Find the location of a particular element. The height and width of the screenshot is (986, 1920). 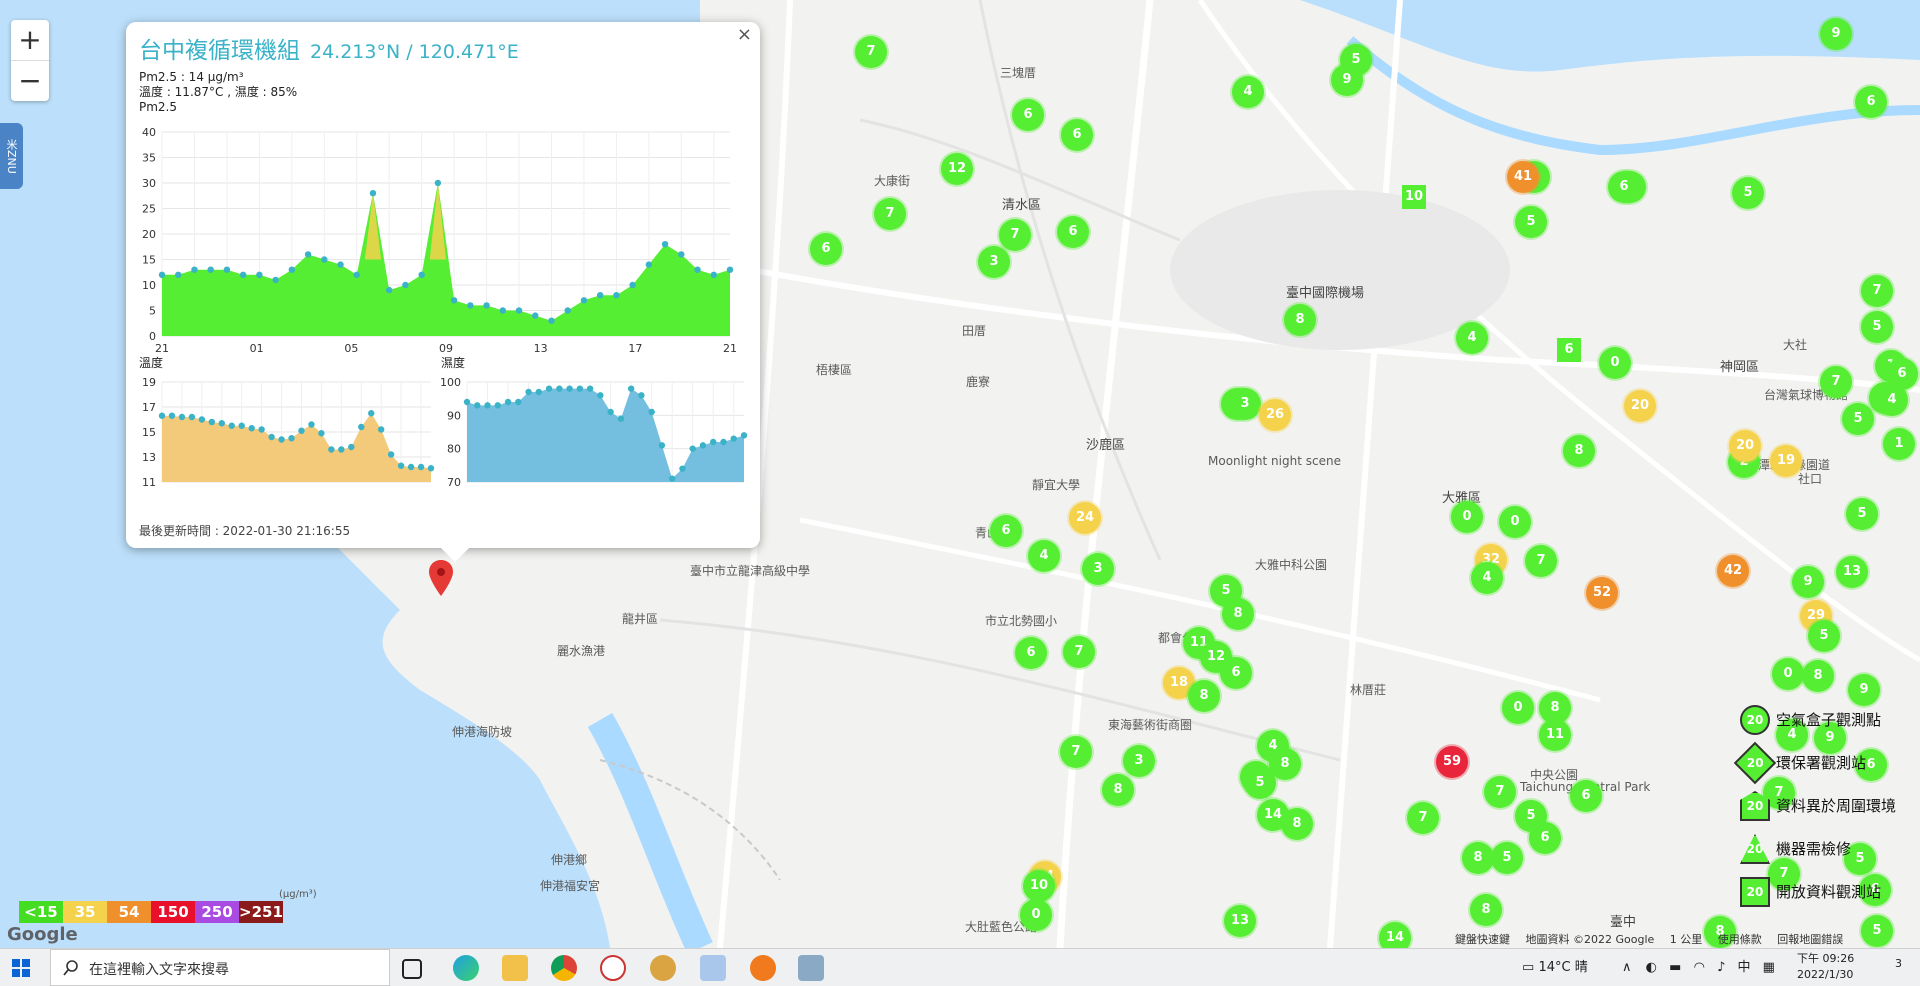

edge-browser-icon is located at coordinates (466, 968).